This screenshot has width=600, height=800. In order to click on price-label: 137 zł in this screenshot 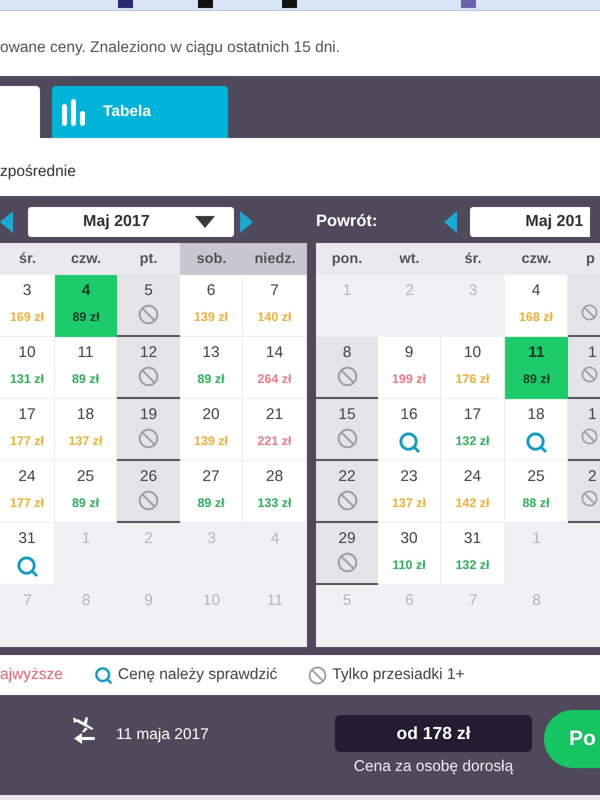, I will do `click(85, 441)`.